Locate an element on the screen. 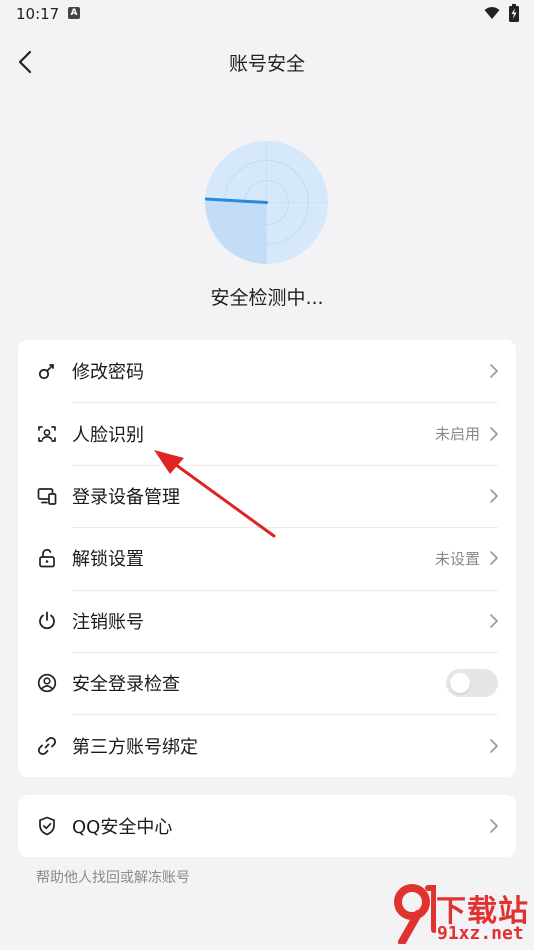 The image size is (534, 950). face-recognition-row: 人脸识别 未启用 is located at coordinates (267, 433).